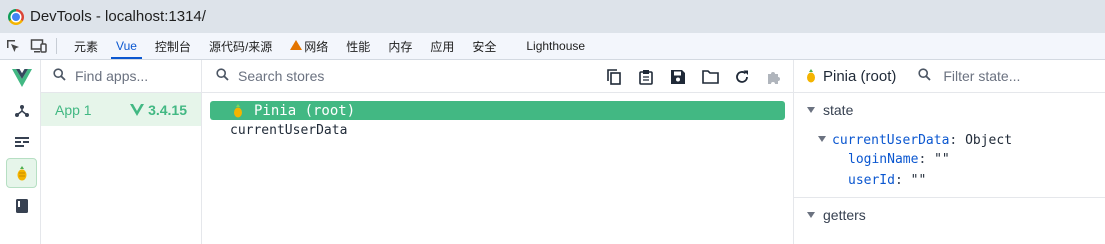 This screenshot has height=244, width=1105. Describe the element at coordinates (949, 110) in the screenshot. I see `state-section-toggle: state` at that location.